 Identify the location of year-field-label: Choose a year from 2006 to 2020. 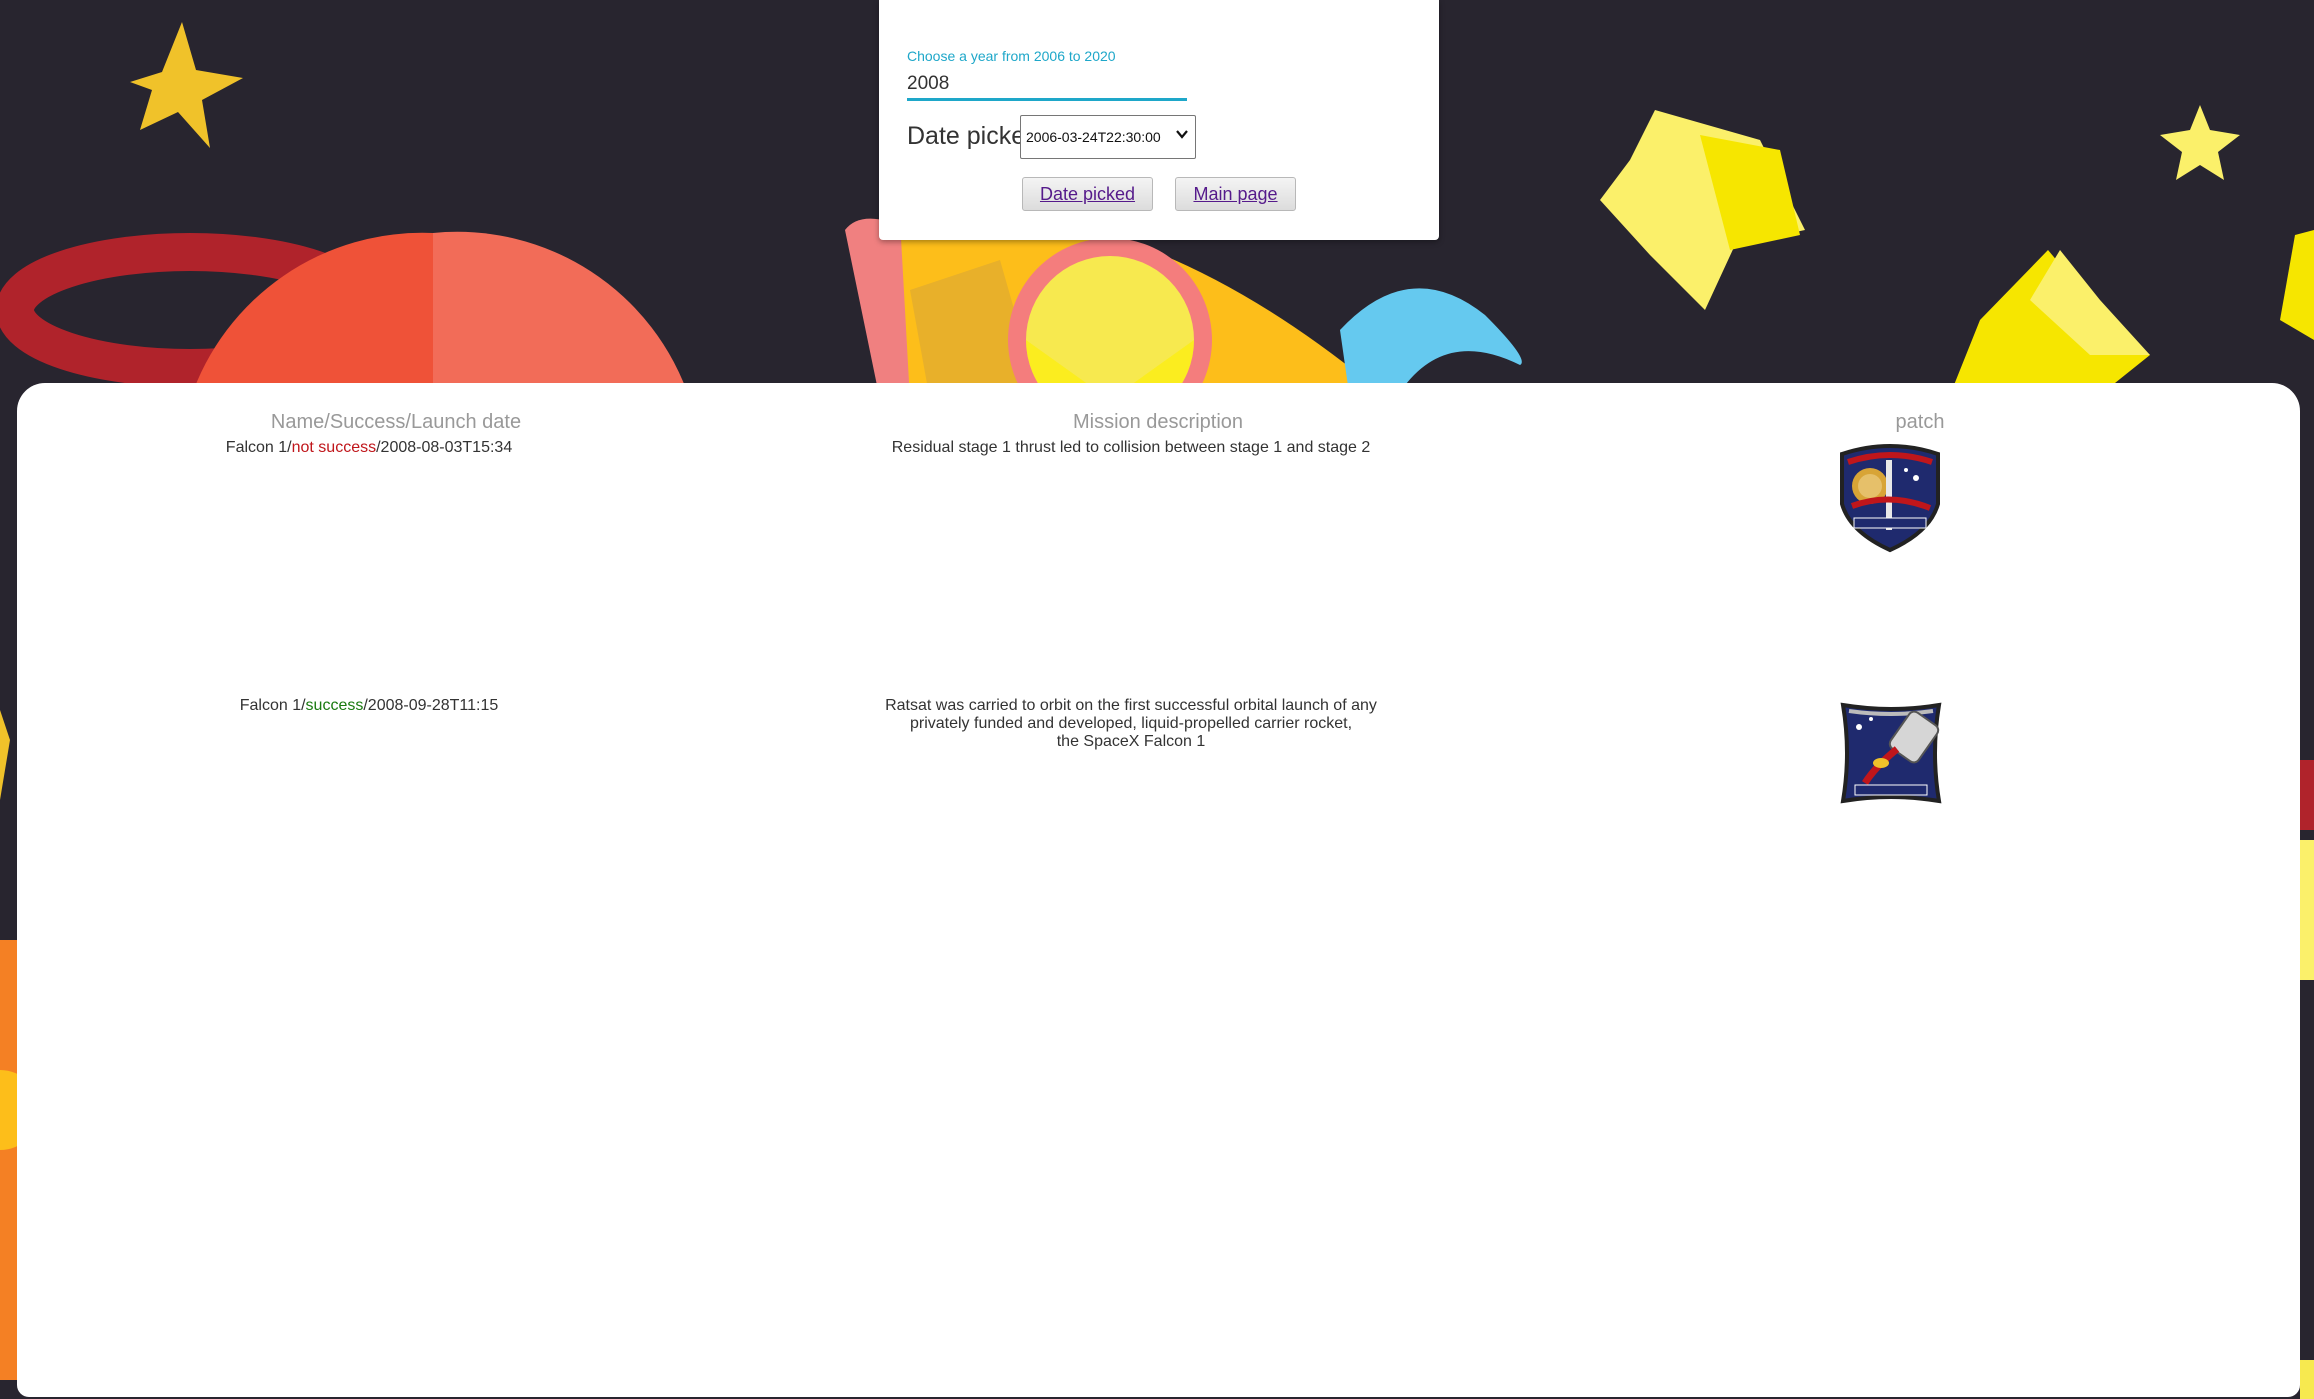
(1011, 56).